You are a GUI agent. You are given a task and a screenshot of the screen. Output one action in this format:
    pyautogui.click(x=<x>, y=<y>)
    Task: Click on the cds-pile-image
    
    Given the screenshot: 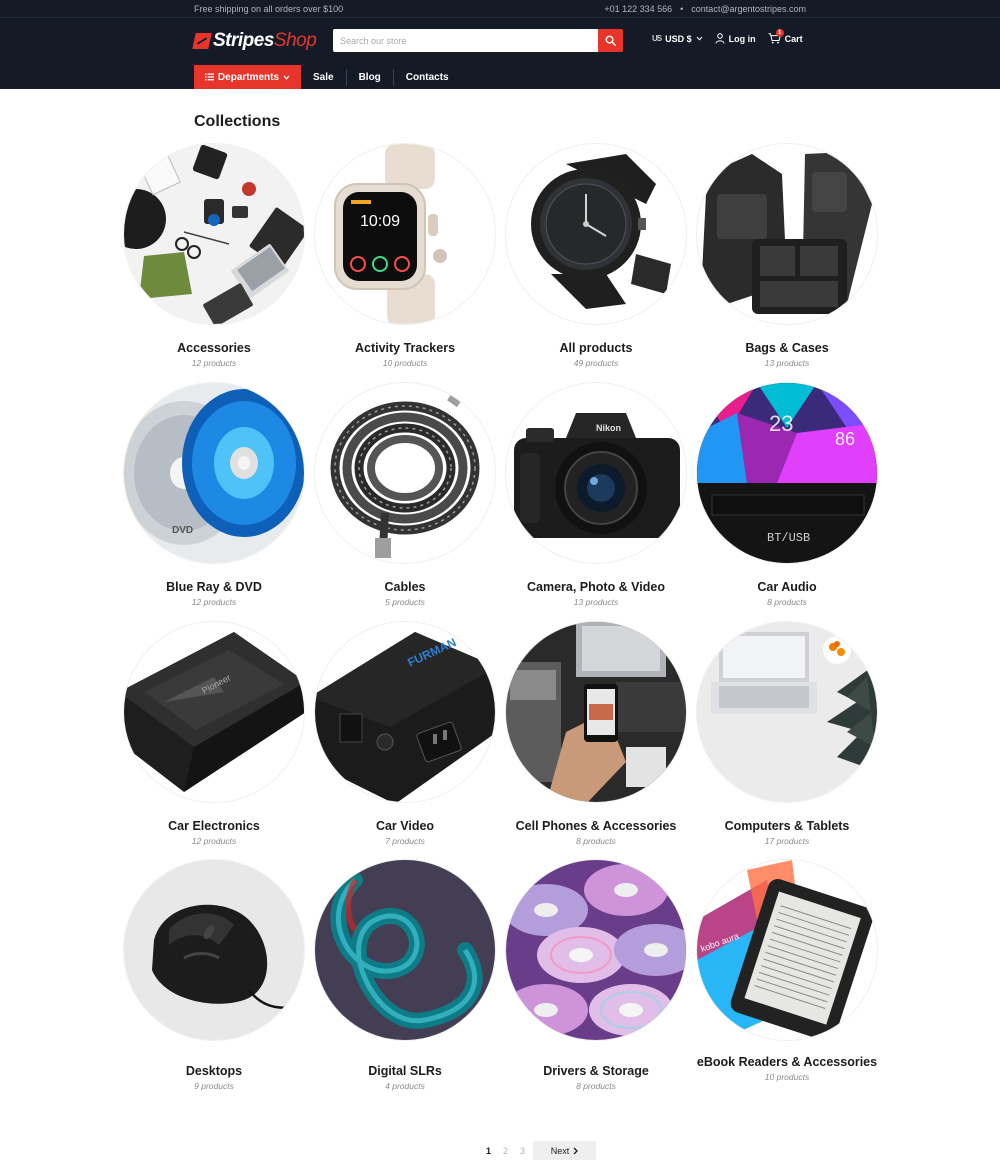 What is the action you would take?
    pyautogui.click(x=596, y=950)
    